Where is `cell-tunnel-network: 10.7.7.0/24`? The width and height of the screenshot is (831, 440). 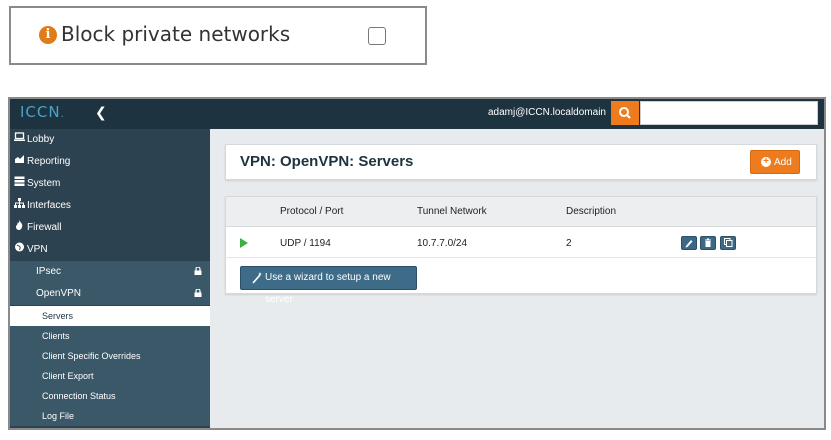 cell-tunnel-network: 10.7.7.0/24 is located at coordinates (442, 243).